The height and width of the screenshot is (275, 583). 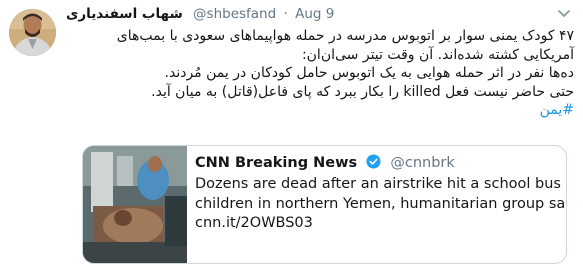 What do you see at coordinates (373, 161) in the screenshot?
I see `verified-badge-icon` at bounding box center [373, 161].